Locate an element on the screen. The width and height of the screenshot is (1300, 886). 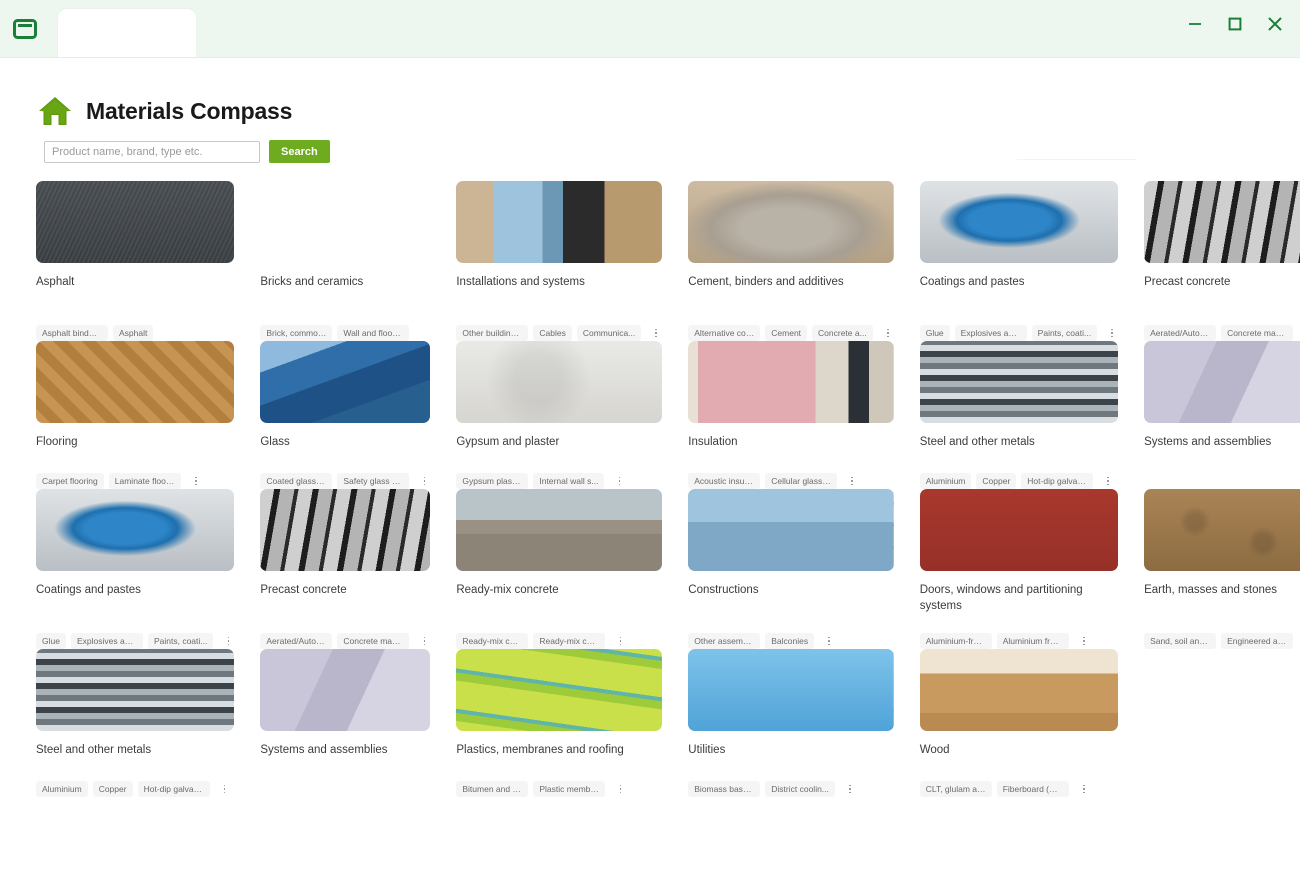
category-thumbnail-concrete-mixer-truck is located at coordinates (559, 530).